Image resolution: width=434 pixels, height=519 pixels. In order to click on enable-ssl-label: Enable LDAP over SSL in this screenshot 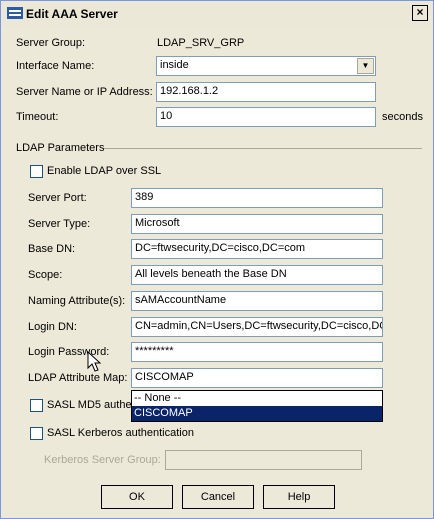, I will do `click(104, 171)`.